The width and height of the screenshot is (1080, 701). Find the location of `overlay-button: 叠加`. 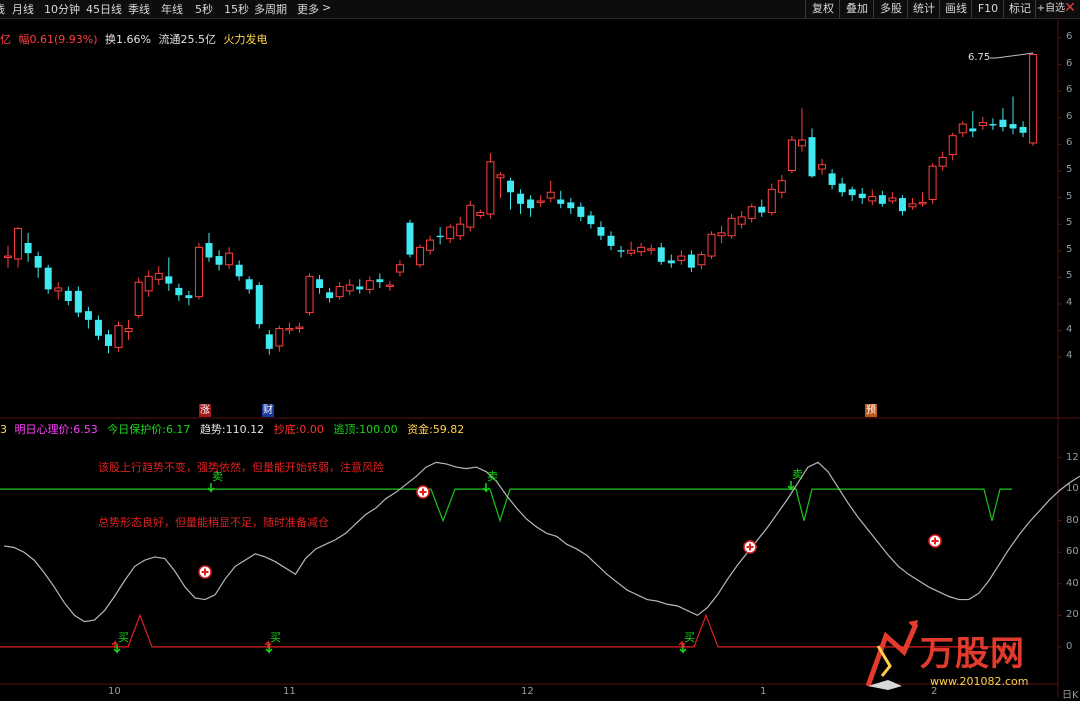

overlay-button: 叠加 is located at coordinates (856, 9).